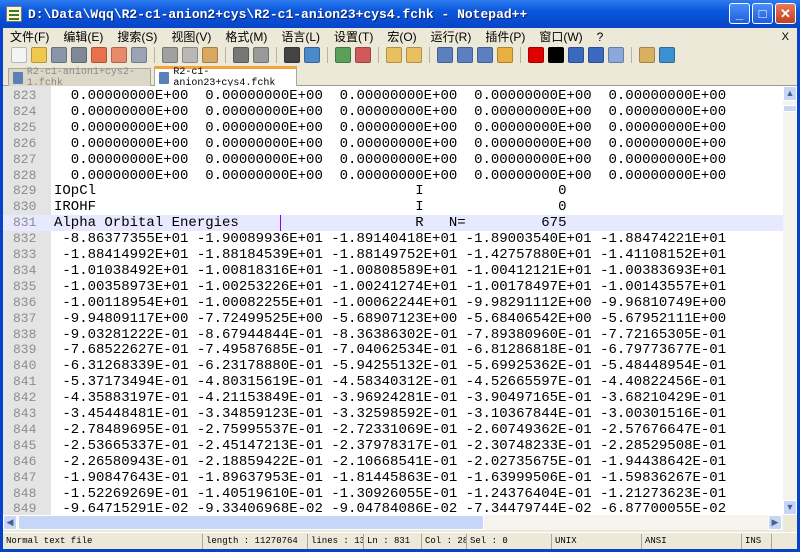 The width and height of the screenshot is (800, 552). What do you see at coordinates (25, 111) in the screenshot?
I see `line-number: 824` at bounding box center [25, 111].